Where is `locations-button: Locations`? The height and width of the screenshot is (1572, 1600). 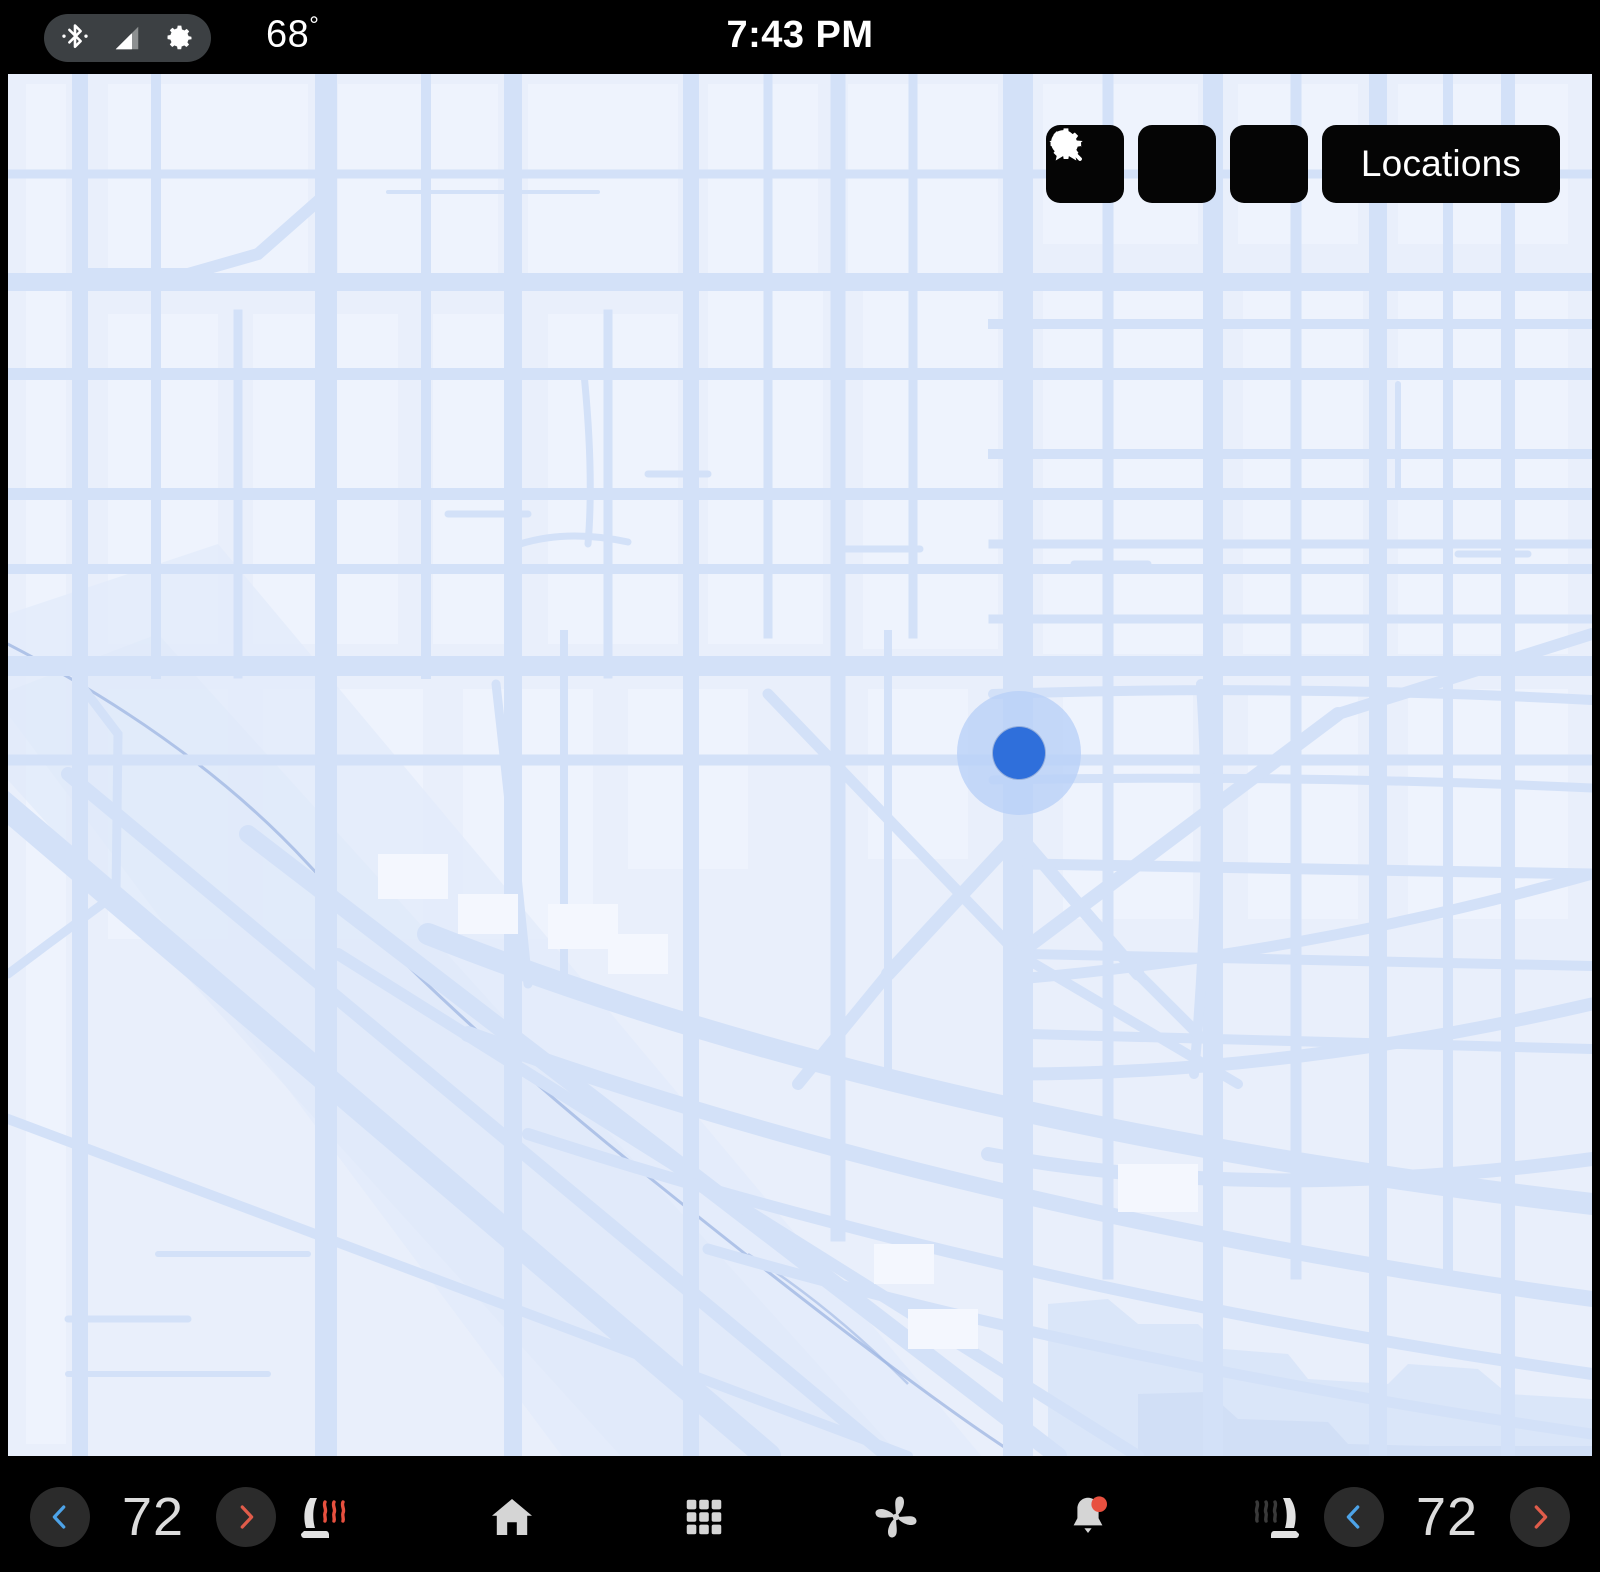
locations-button: Locations is located at coordinates (1441, 164).